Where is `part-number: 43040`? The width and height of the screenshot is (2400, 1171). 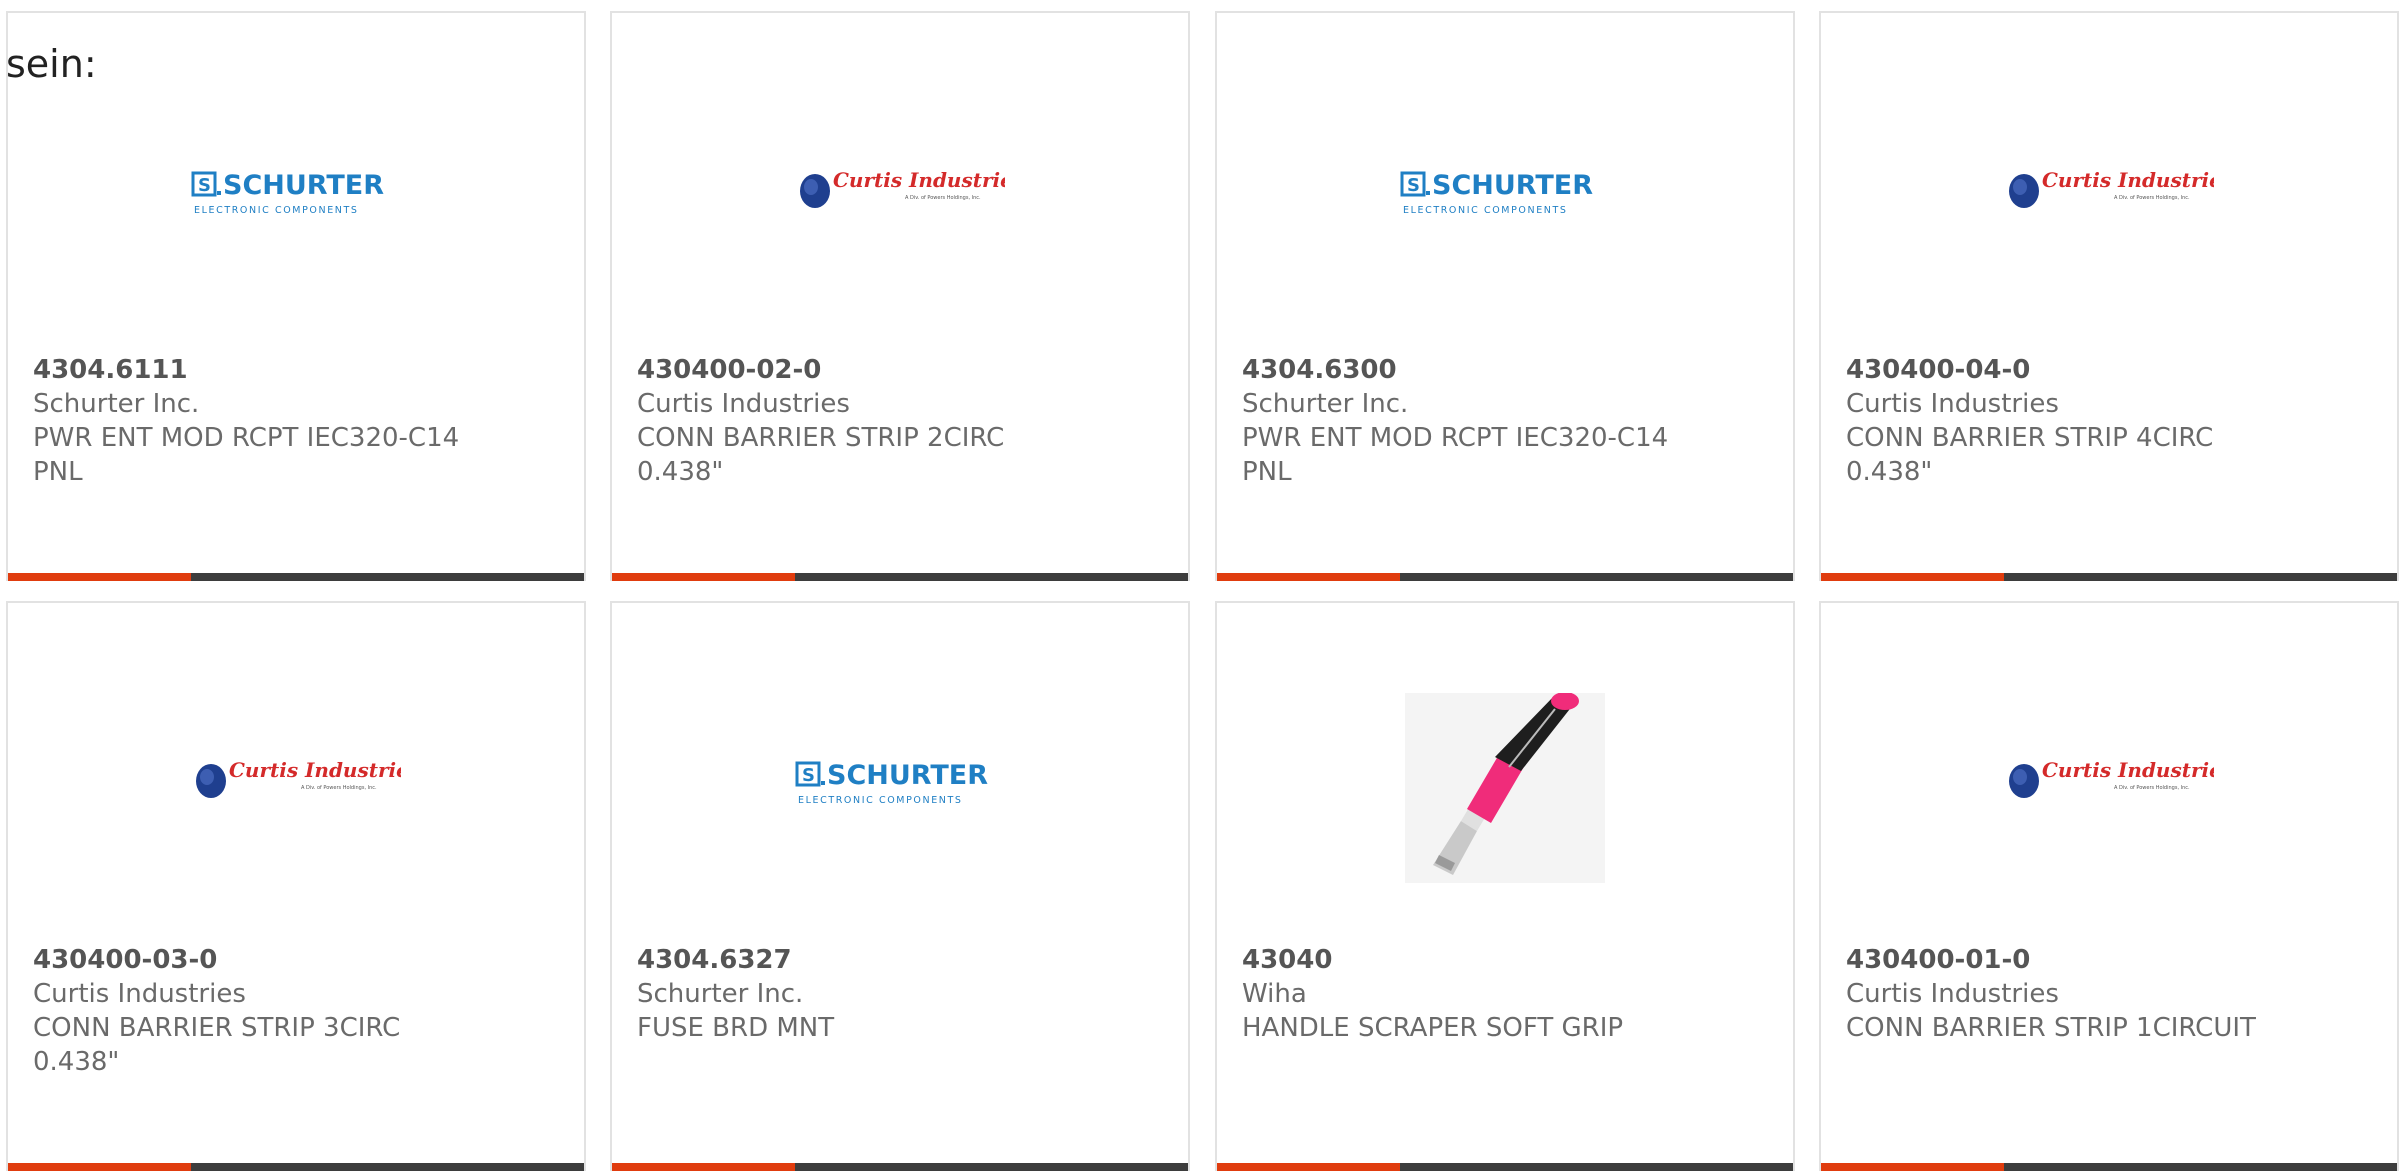 part-number: 43040 is located at coordinates (1507, 960).